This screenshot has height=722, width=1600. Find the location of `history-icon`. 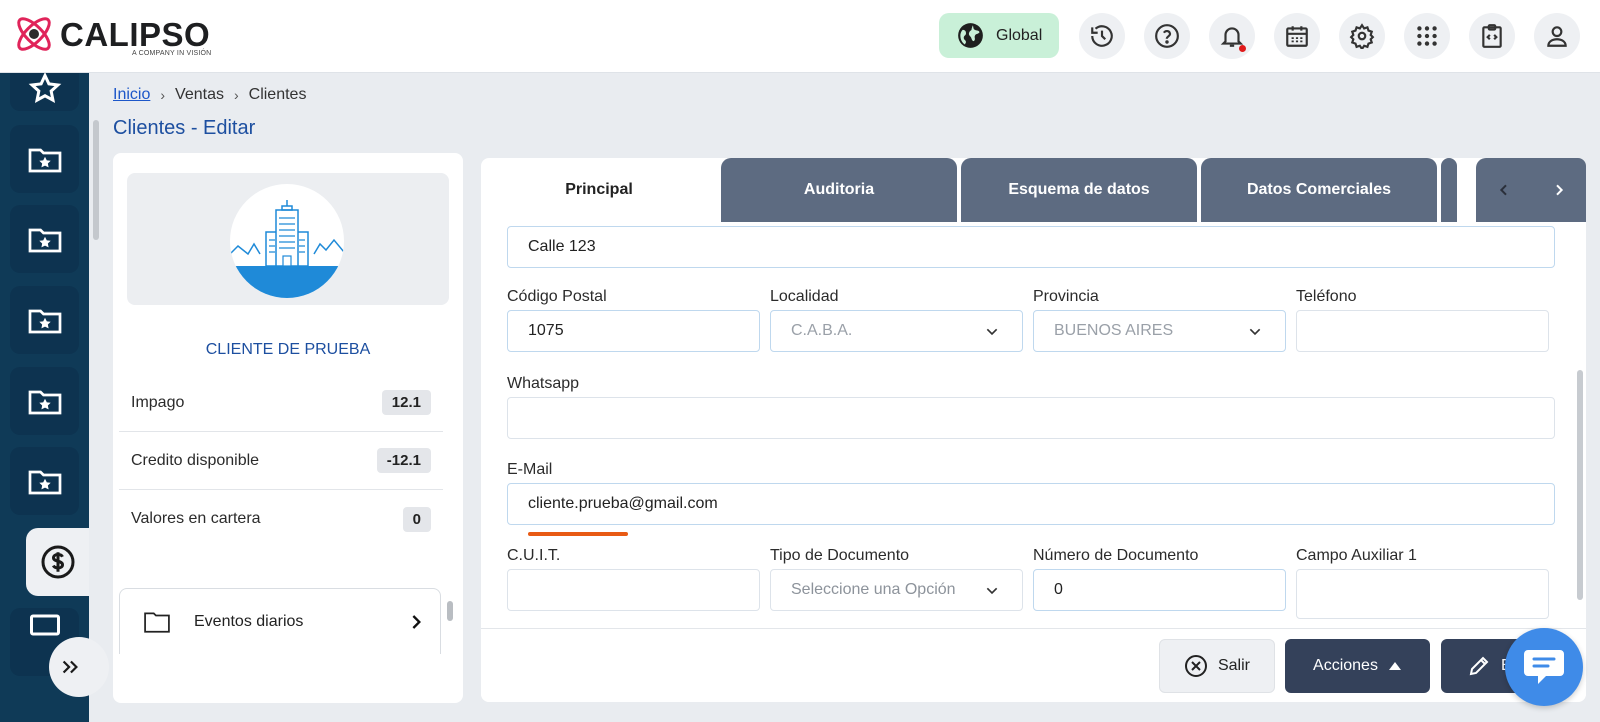

history-icon is located at coordinates (1102, 36).